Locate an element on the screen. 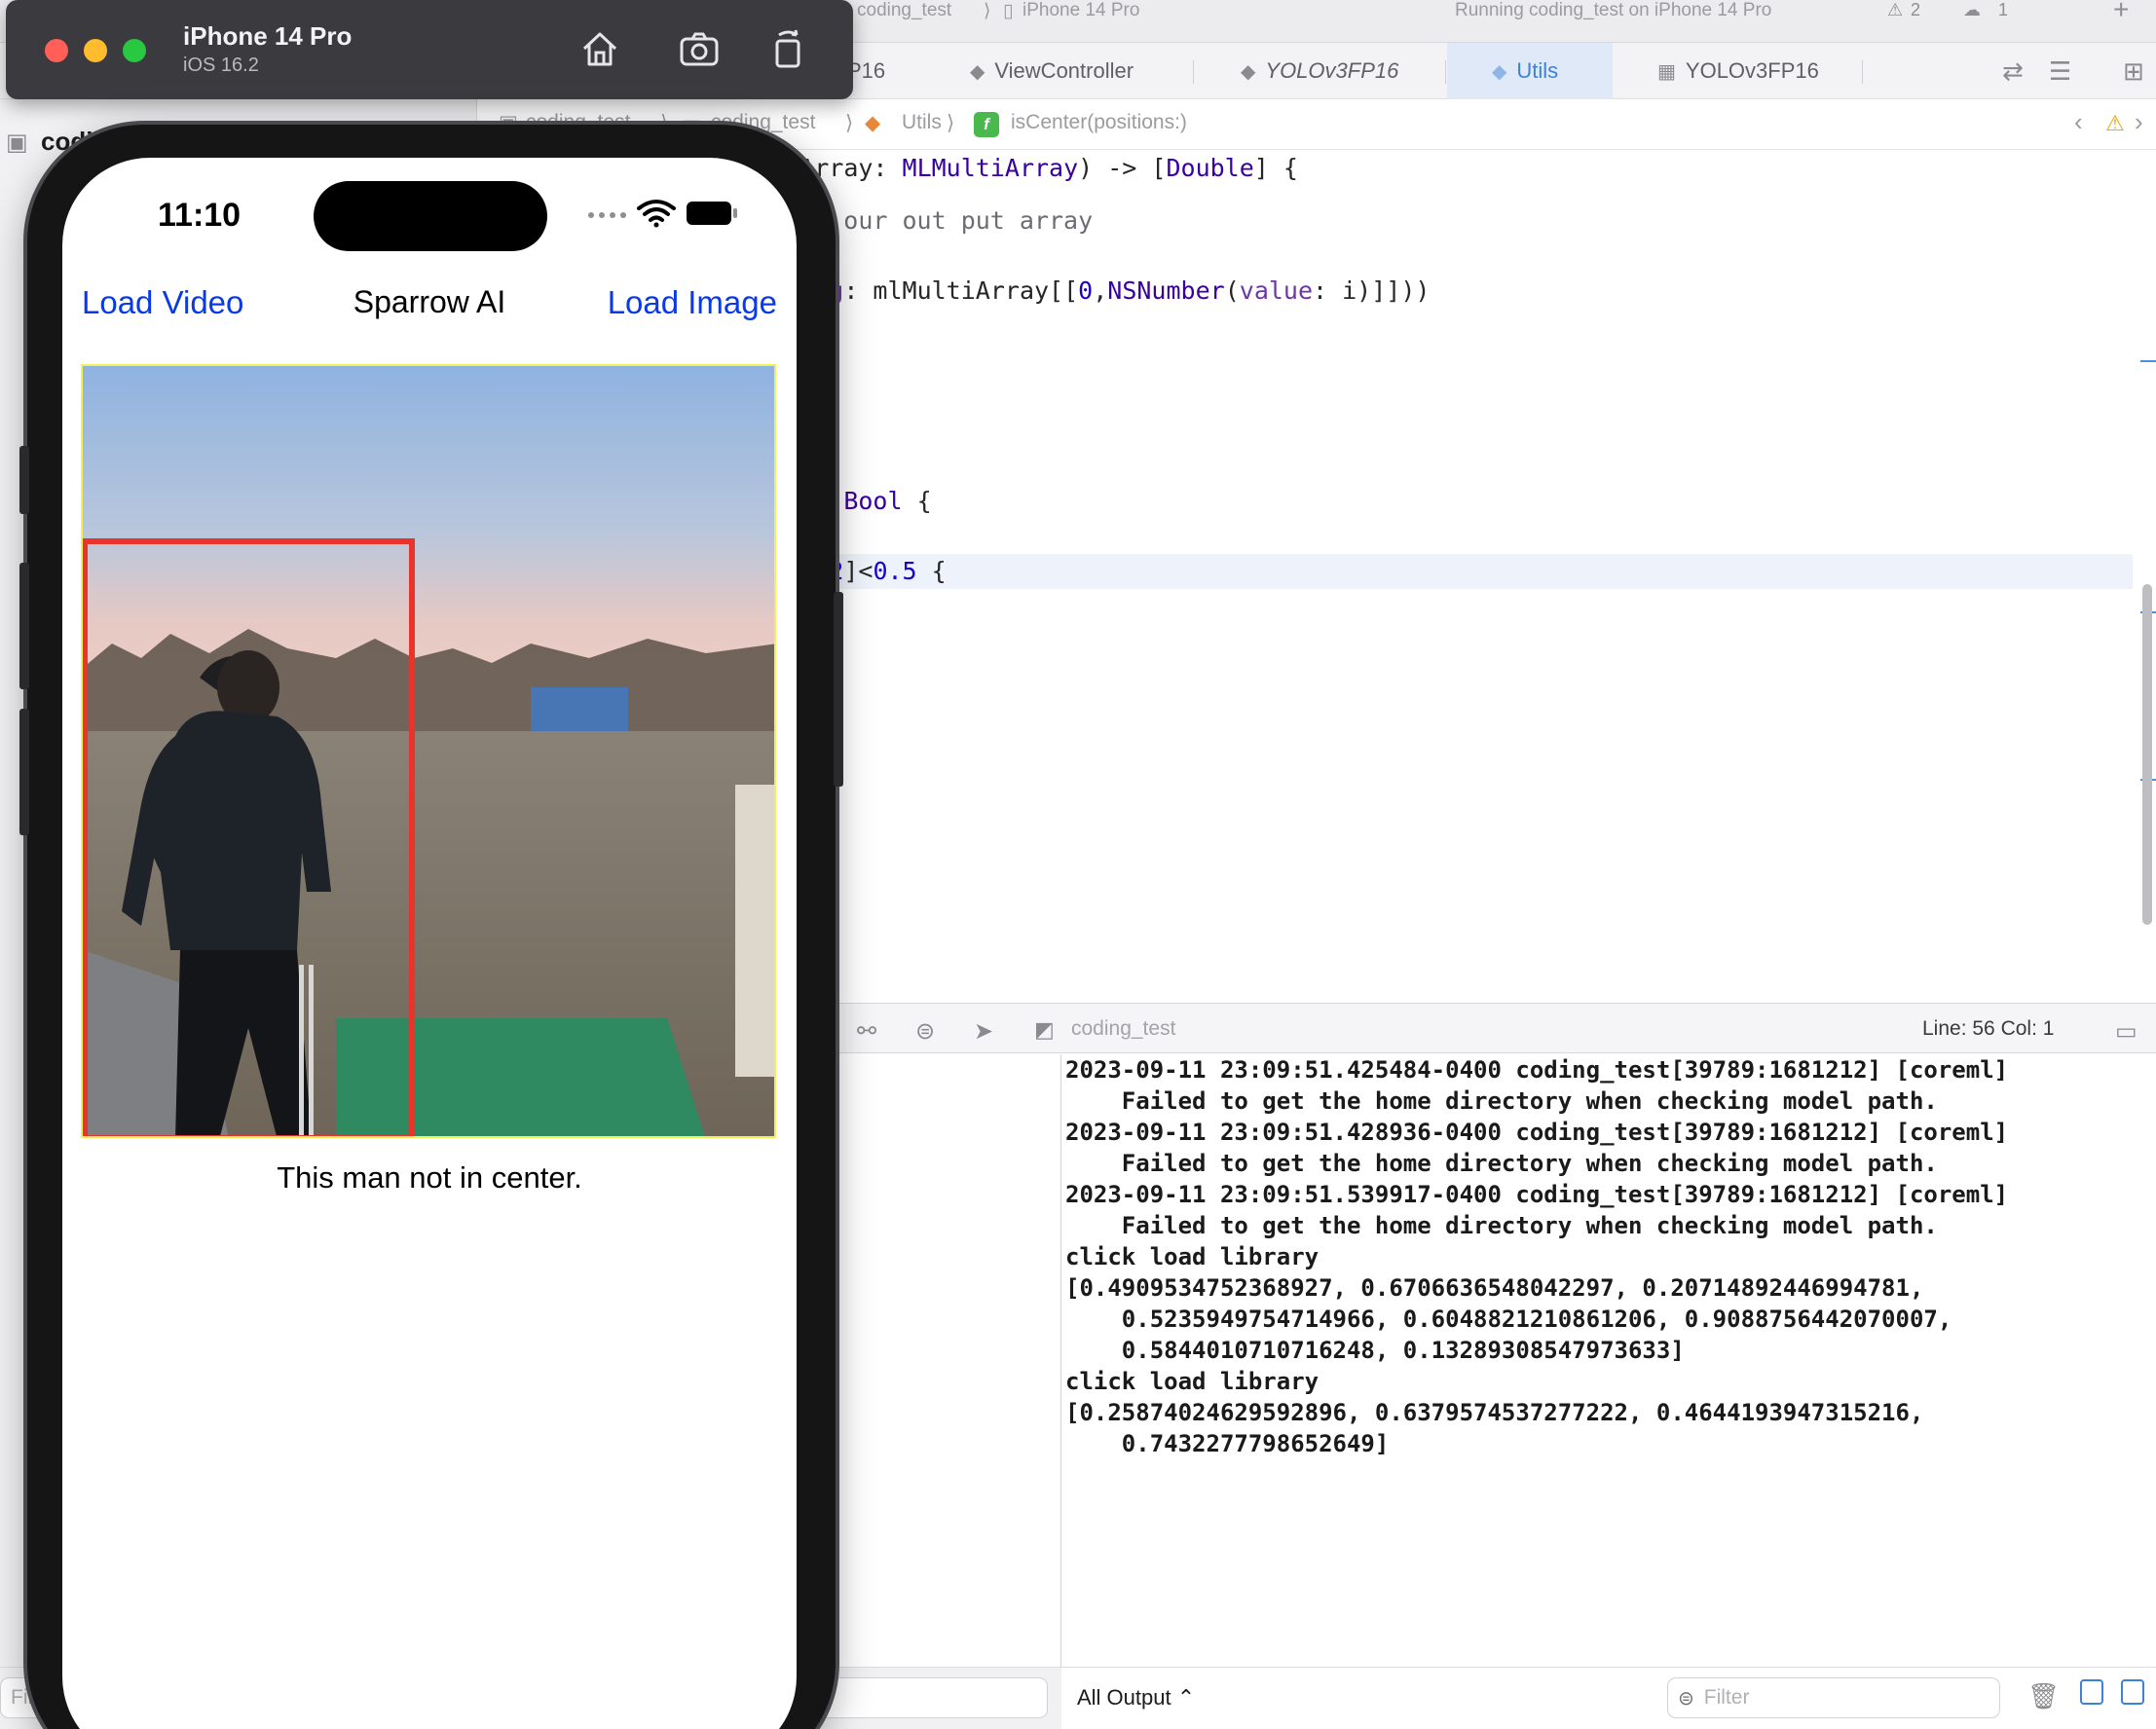 The width and height of the screenshot is (2156, 1729). volume-up-button is located at coordinates (24, 626).